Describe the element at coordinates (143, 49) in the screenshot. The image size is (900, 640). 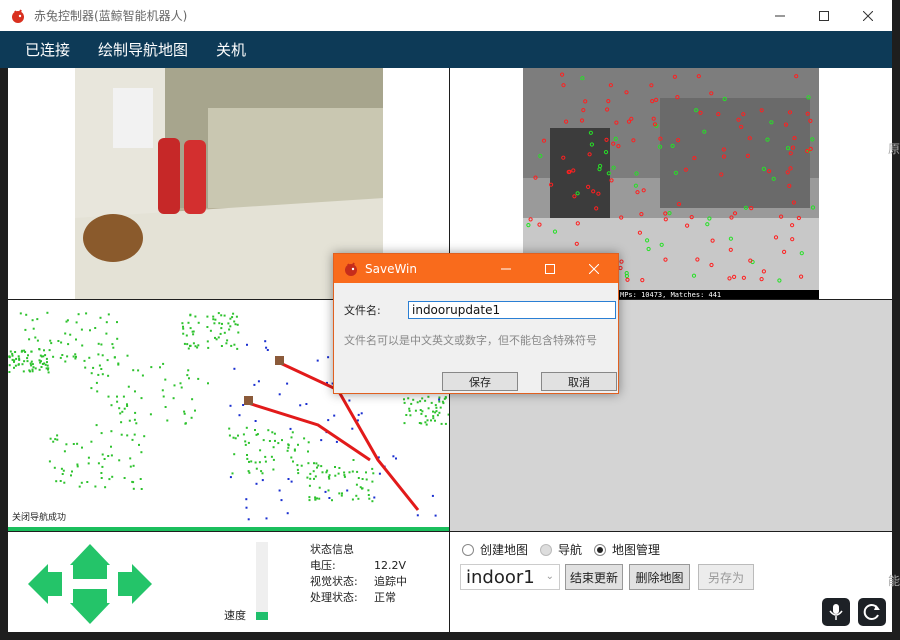
I see `menu-draw-nav-map: 绘制导航地图` at that location.